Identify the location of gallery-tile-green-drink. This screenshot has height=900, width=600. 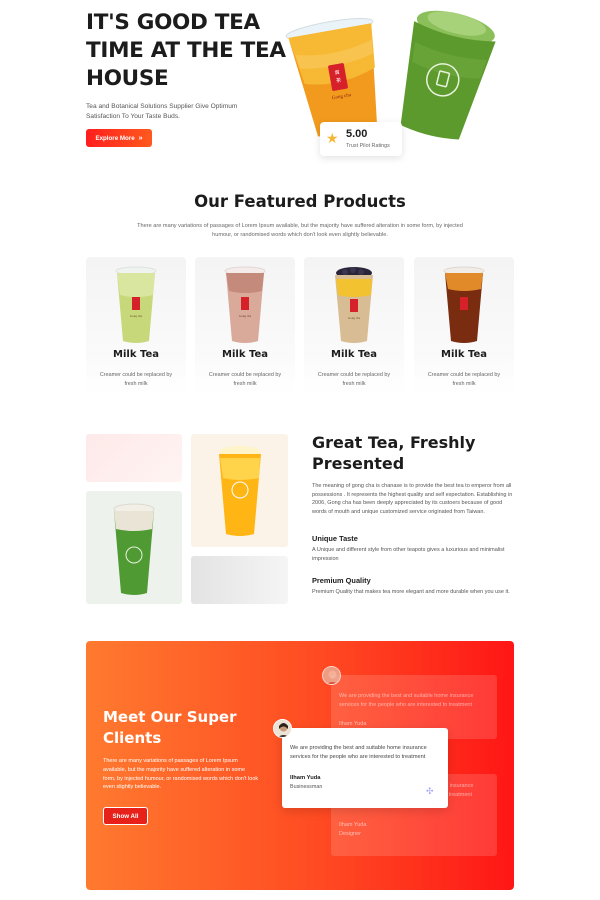
(134, 547).